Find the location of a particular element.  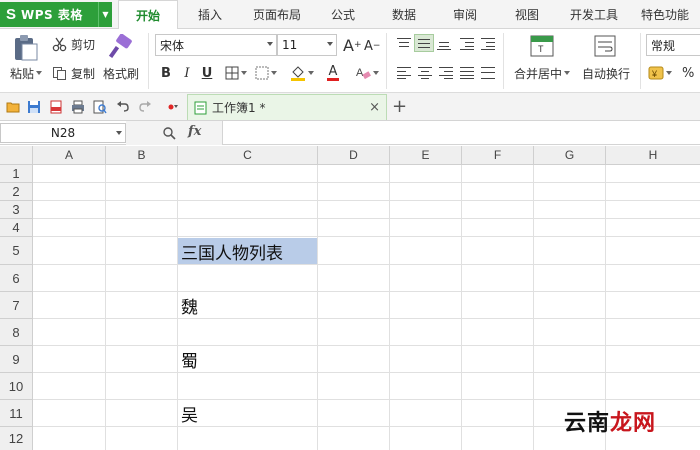

wrap-text-icon-button is located at coordinates (606, 46).